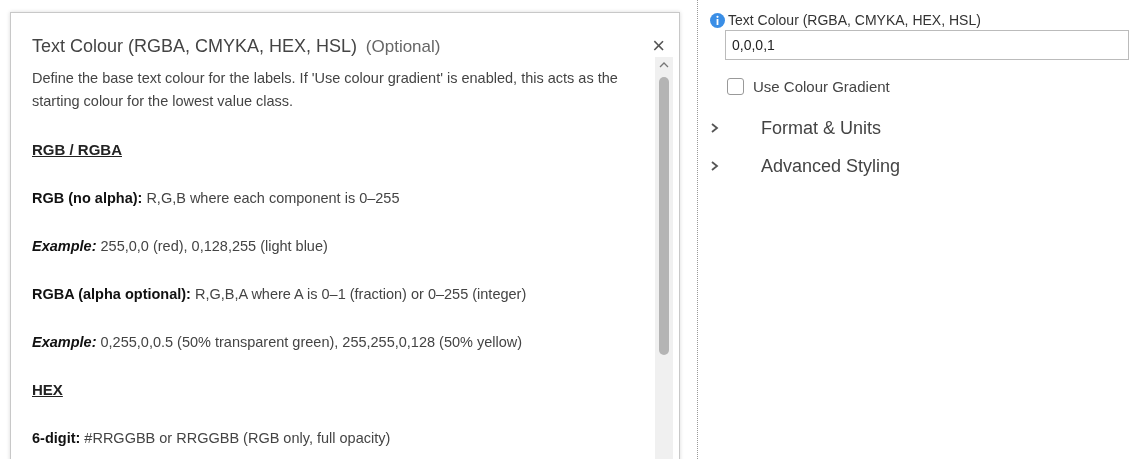 The width and height of the screenshot is (1129, 459). I want to click on close-button: ×, so click(658, 46).